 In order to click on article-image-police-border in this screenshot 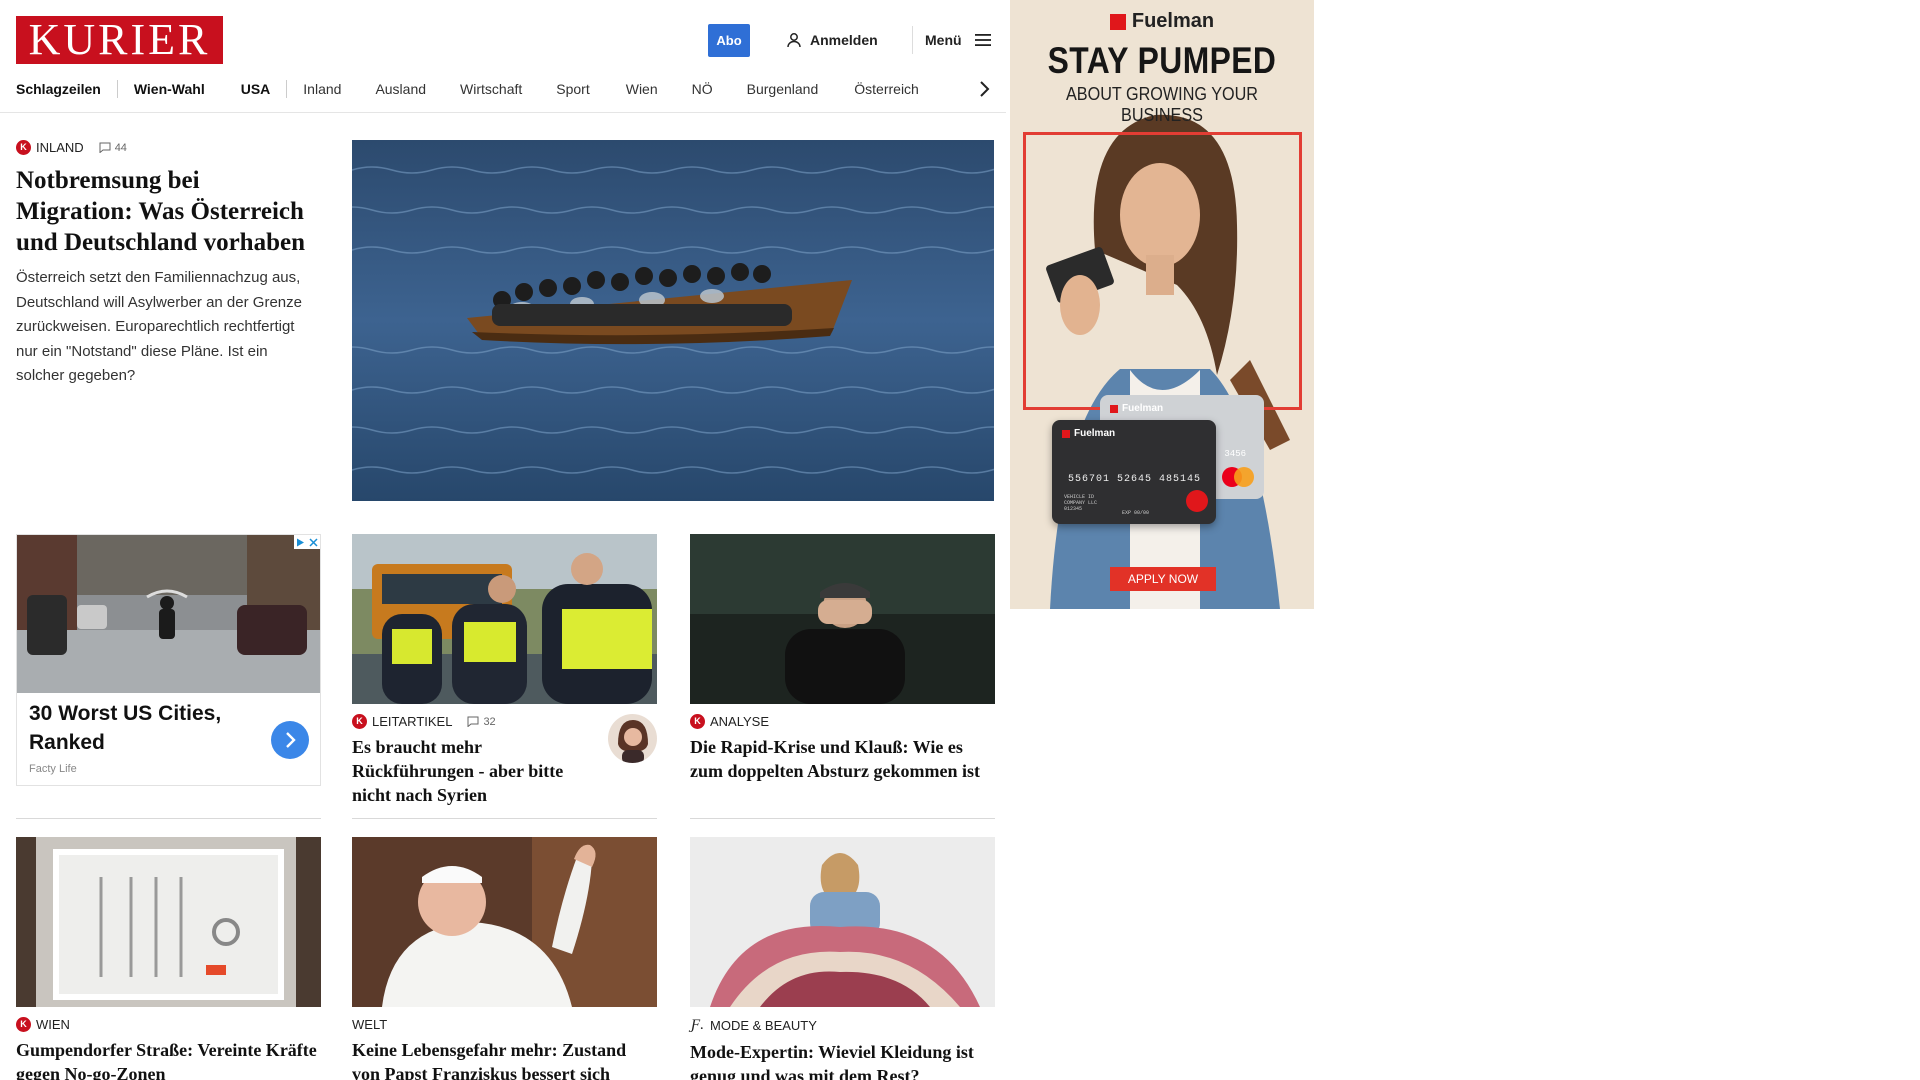, I will do `click(504, 619)`.